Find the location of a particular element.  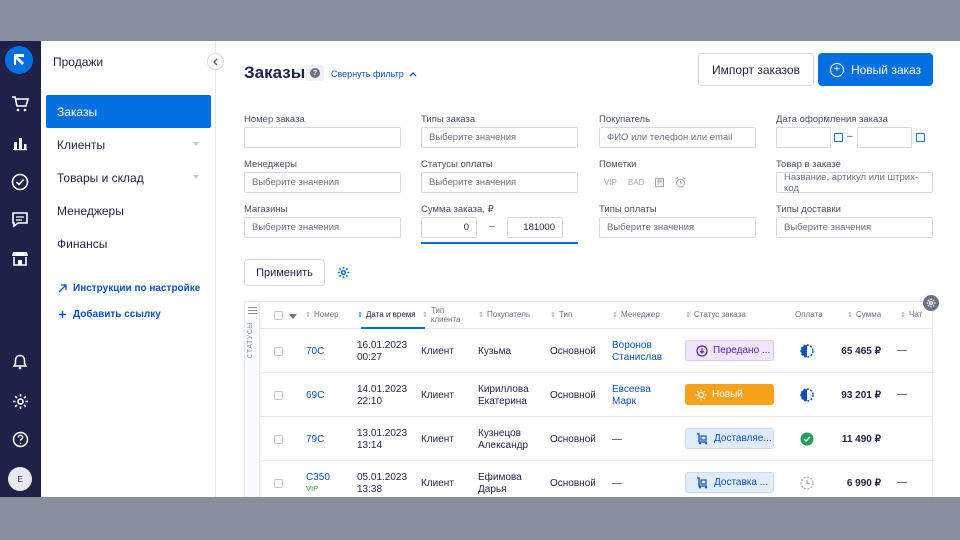

sum-to-input: 181000 is located at coordinates (535, 227).